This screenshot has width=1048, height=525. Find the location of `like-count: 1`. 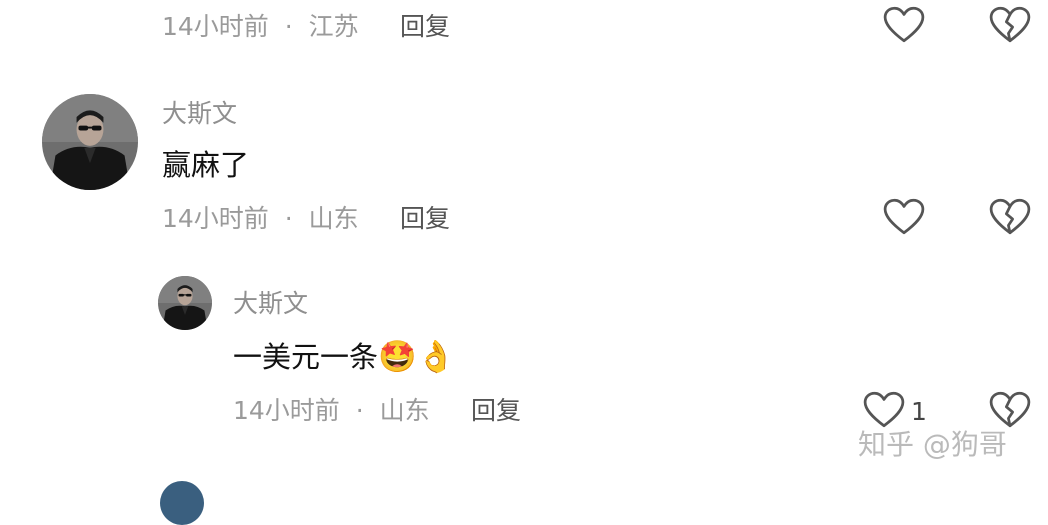

like-count: 1 is located at coordinates (919, 411).